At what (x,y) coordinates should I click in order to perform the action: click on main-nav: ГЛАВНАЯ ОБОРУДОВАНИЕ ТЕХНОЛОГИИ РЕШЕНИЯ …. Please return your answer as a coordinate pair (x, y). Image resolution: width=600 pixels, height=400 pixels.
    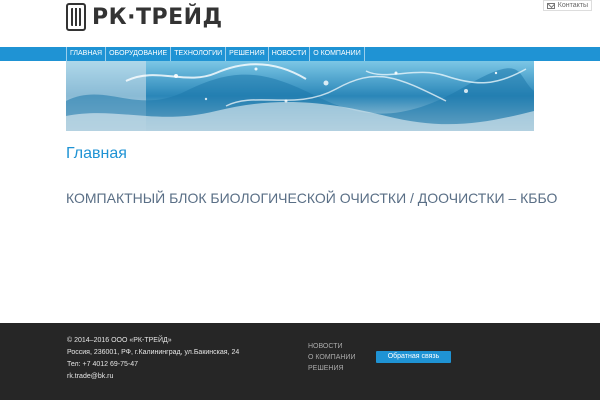
    Looking at the image, I should click on (215, 54).